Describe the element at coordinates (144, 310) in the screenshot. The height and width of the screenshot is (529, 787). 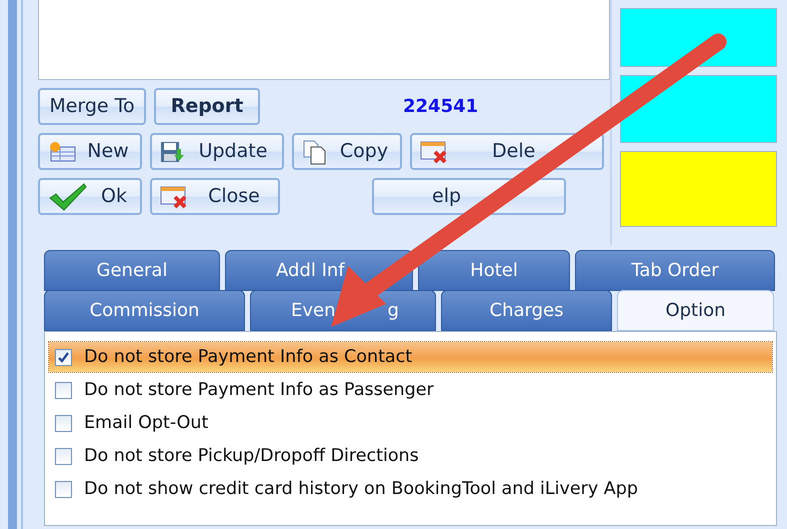
I see `tab: Commission` at that location.